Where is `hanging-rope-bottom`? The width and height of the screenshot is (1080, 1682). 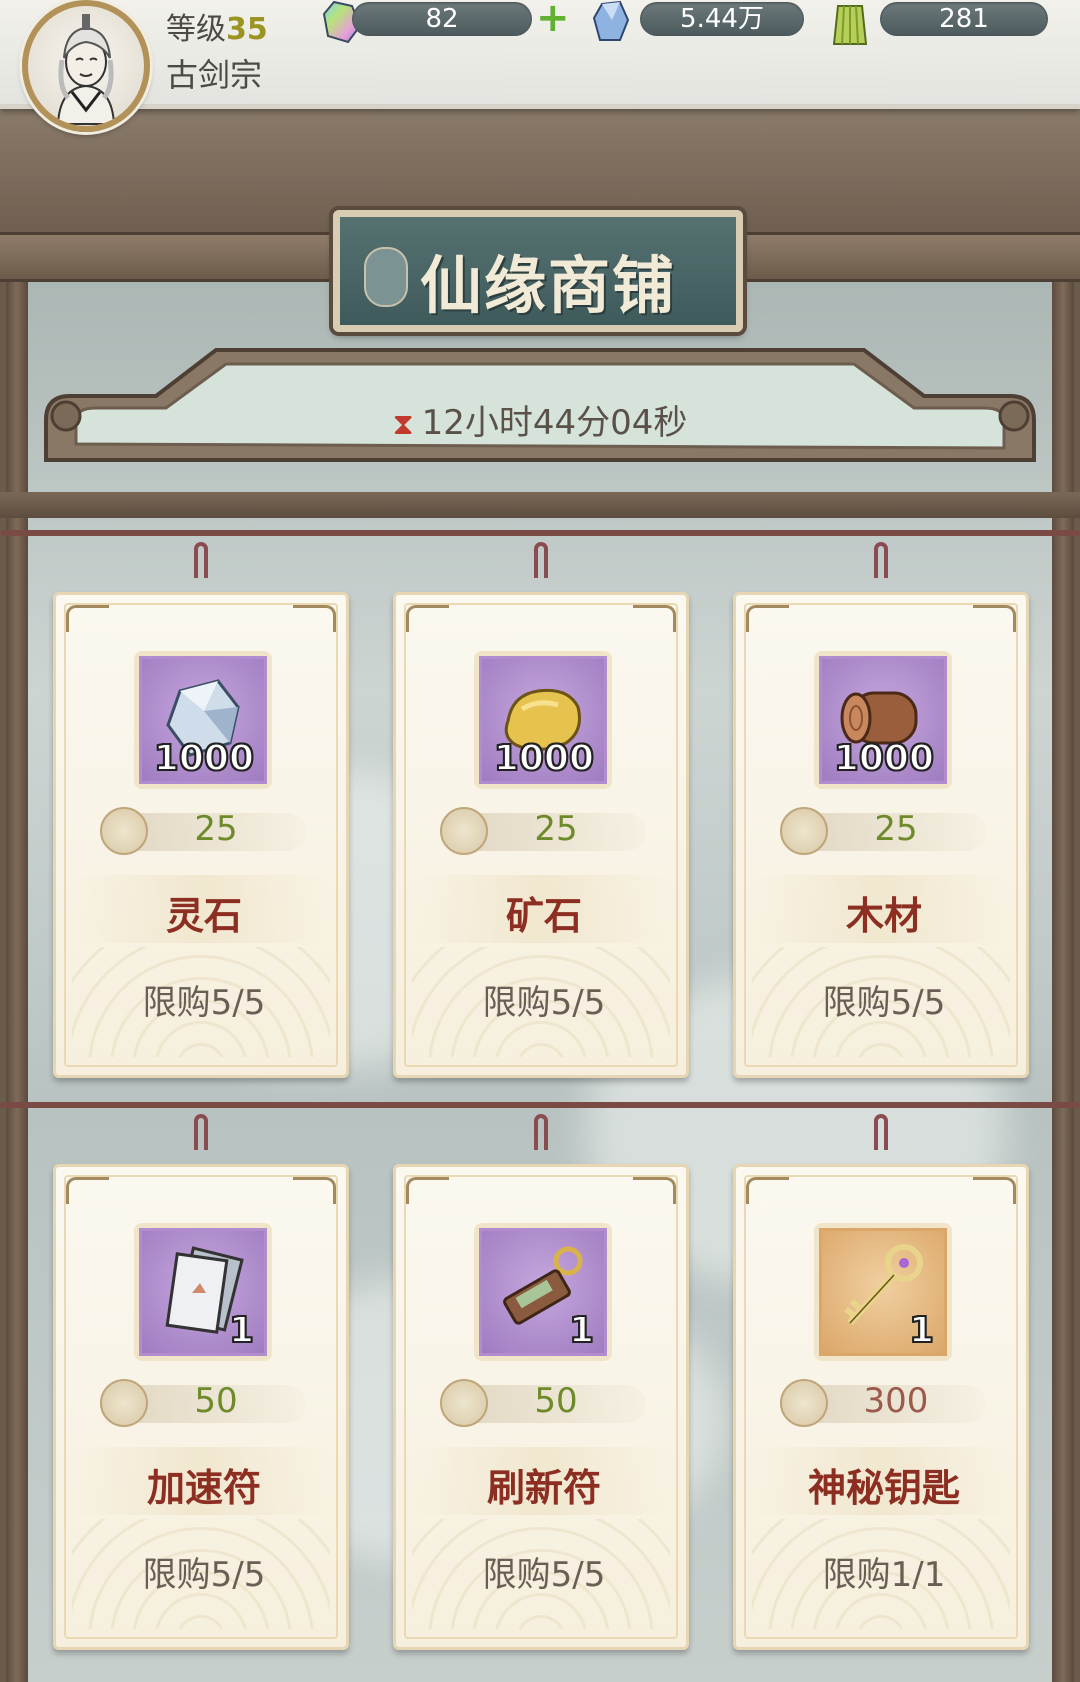 hanging-rope-bottom is located at coordinates (540, 1105).